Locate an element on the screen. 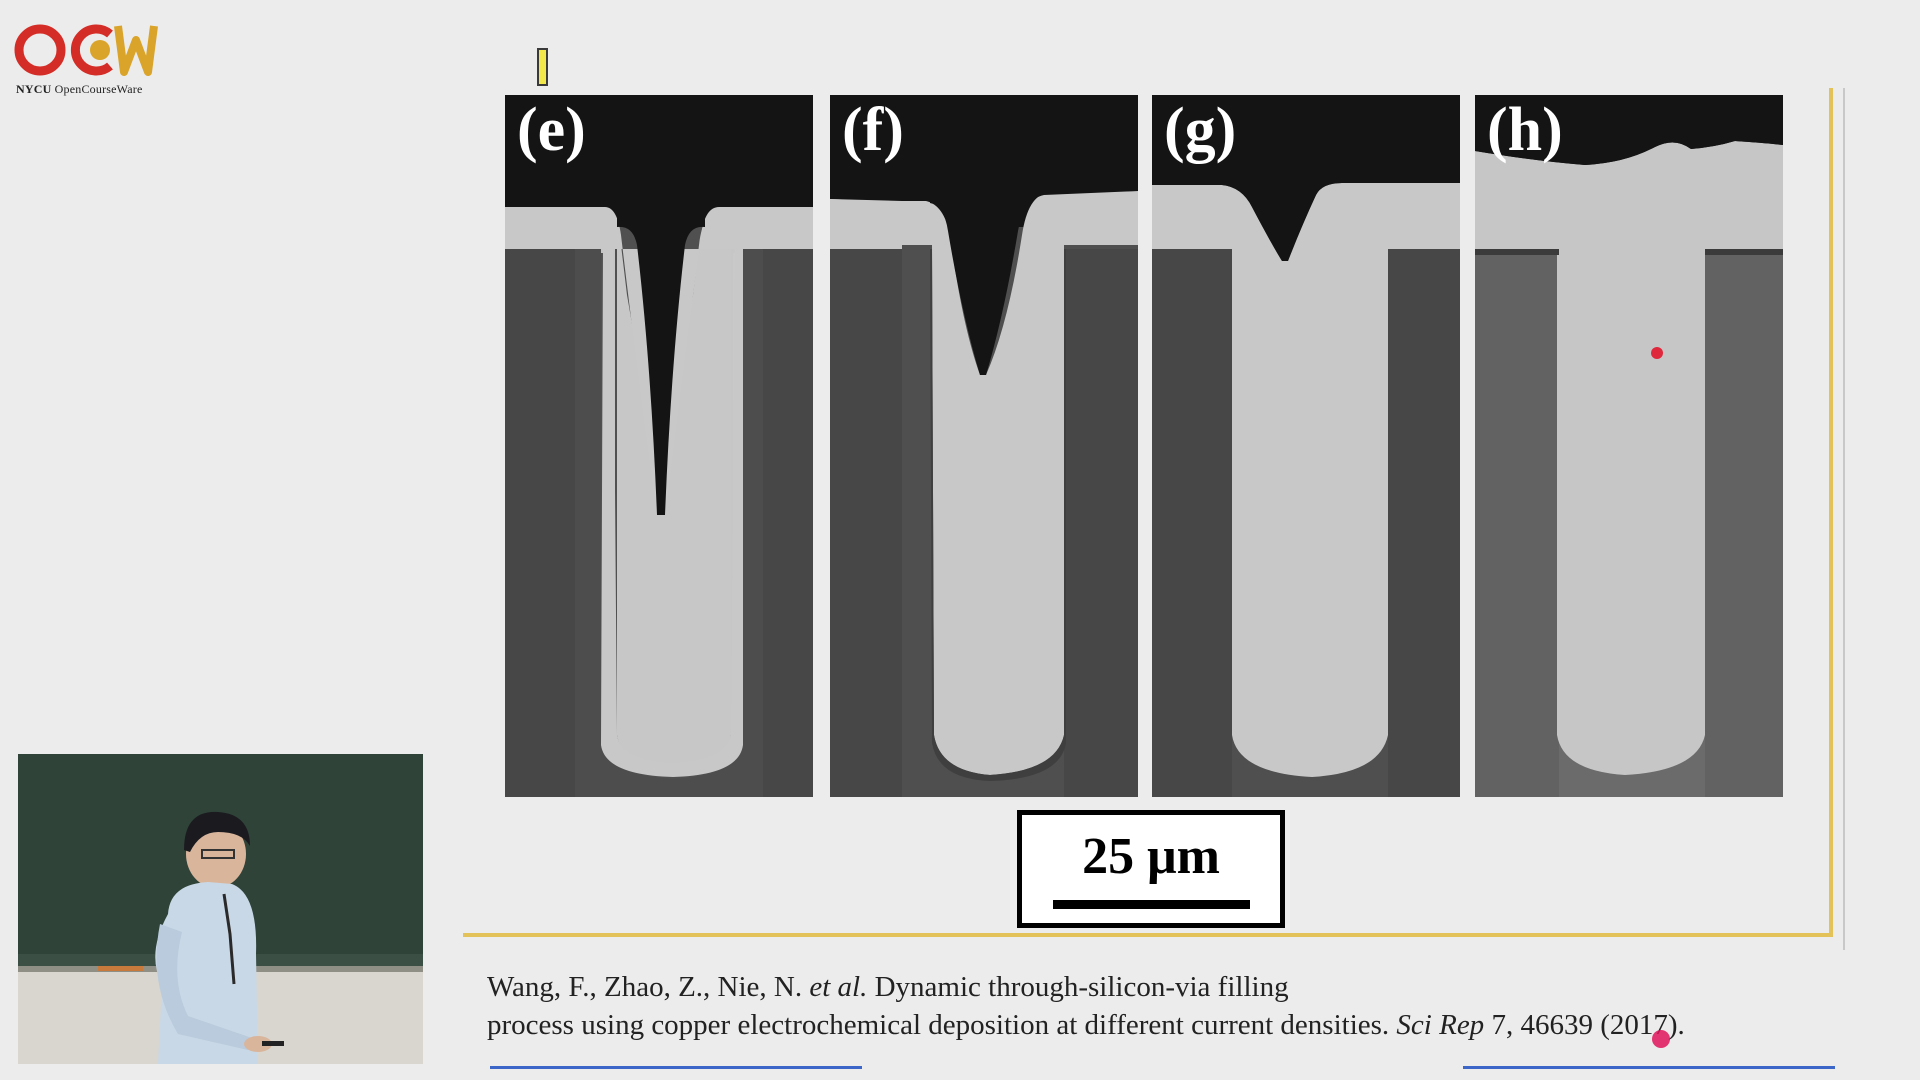  logo-subtitle-text: OpenCourseWare is located at coordinates (98, 89).